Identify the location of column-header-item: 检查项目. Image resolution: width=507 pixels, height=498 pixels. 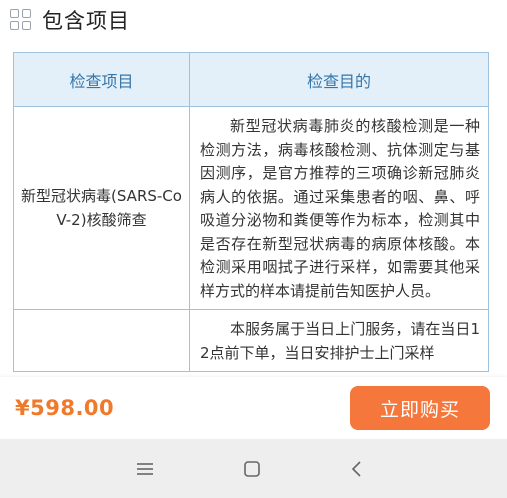
(101, 79).